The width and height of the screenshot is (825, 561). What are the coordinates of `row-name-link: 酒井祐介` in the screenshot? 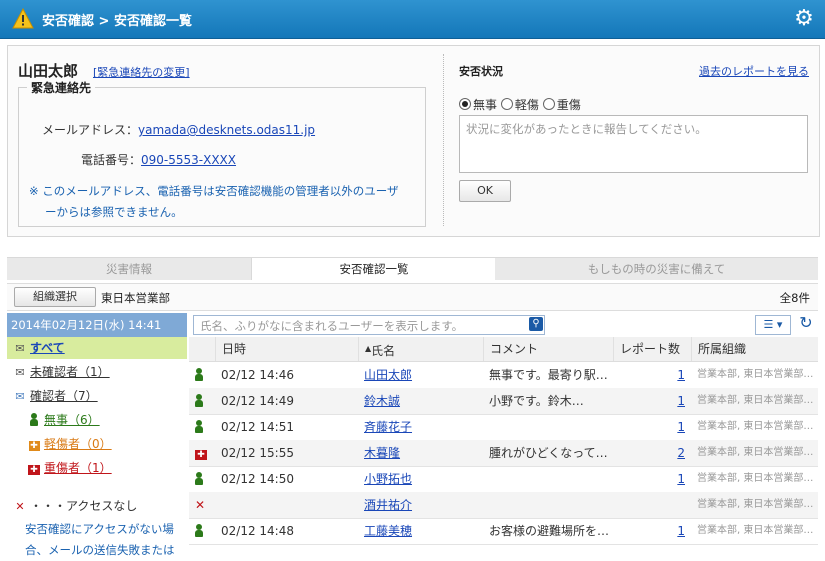 It's located at (421, 505).